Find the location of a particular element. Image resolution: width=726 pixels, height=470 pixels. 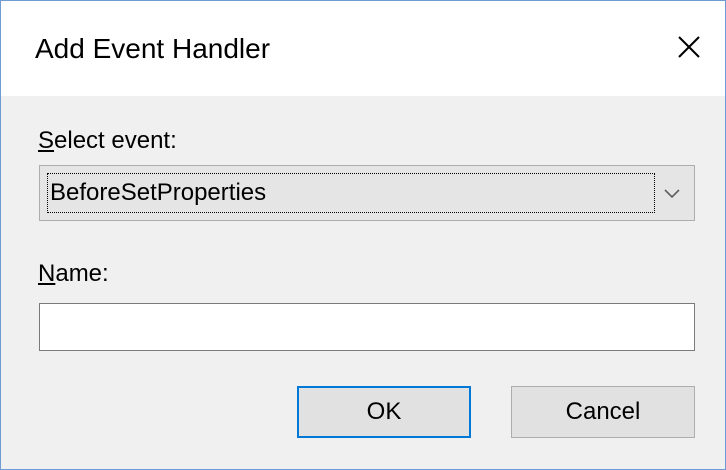

event-select-dropdown-button is located at coordinates (672, 193).